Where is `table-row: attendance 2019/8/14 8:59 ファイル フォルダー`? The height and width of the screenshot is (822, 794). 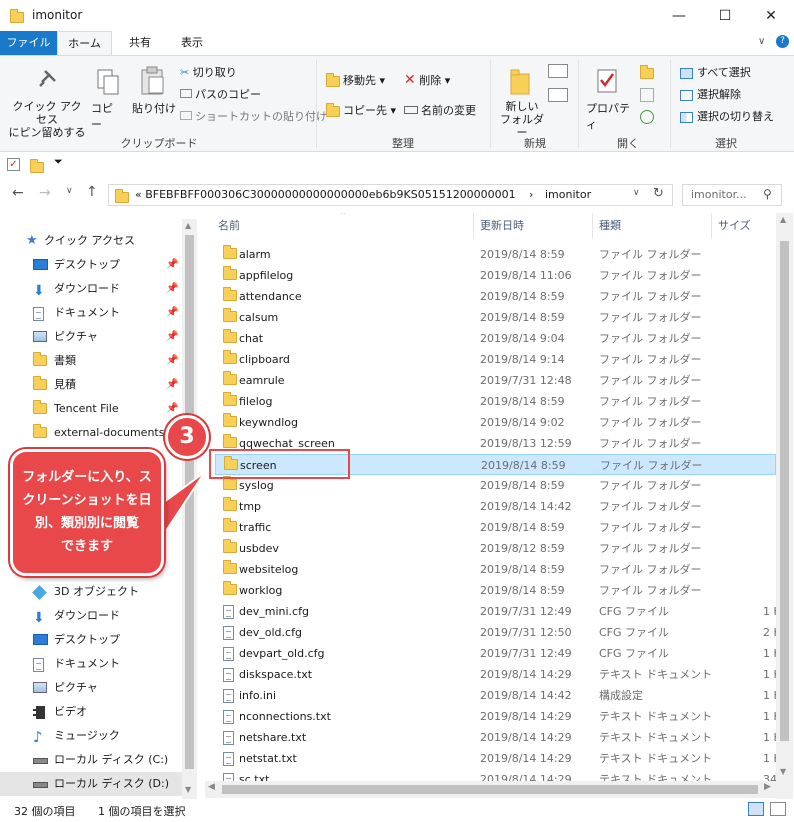
table-row: attendance 2019/8/14 8:59 ファイル フォルダー is located at coordinates (495, 296).